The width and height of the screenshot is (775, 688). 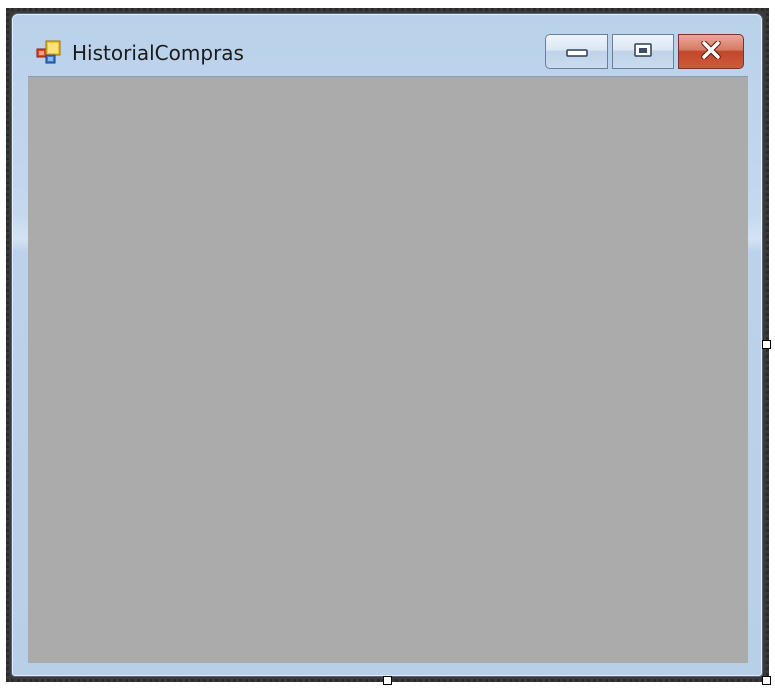 I want to click on maximize-button, so click(x=643, y=51).